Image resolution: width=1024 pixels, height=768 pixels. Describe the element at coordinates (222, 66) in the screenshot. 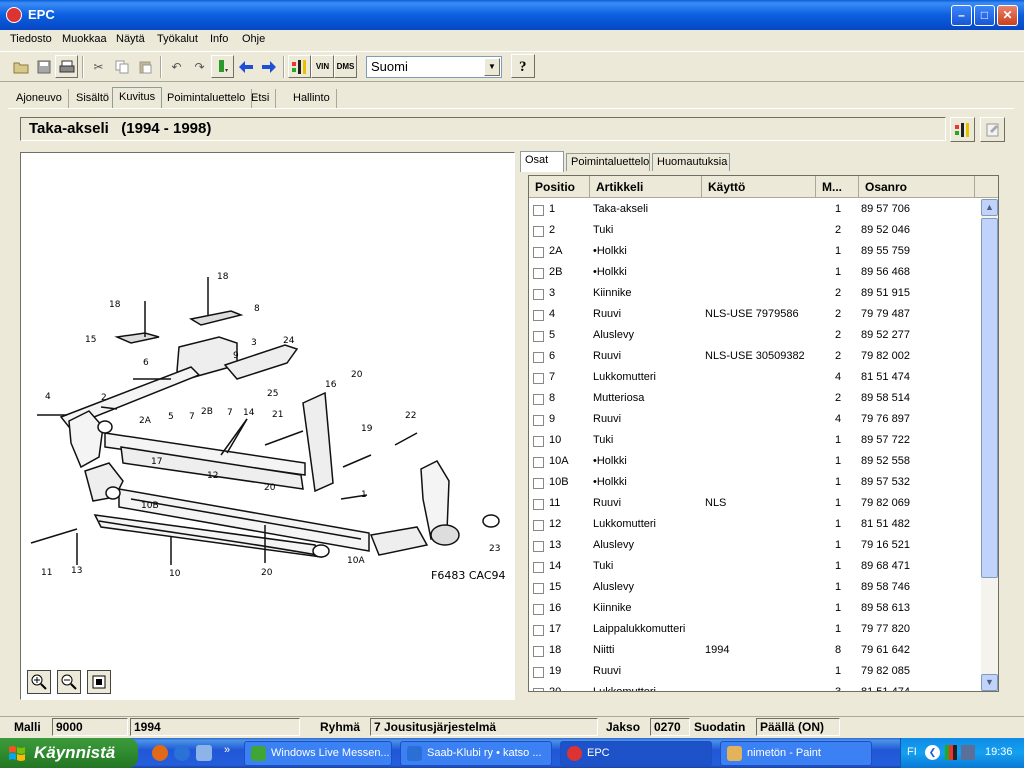

I see `bookmark-icon` at that location.